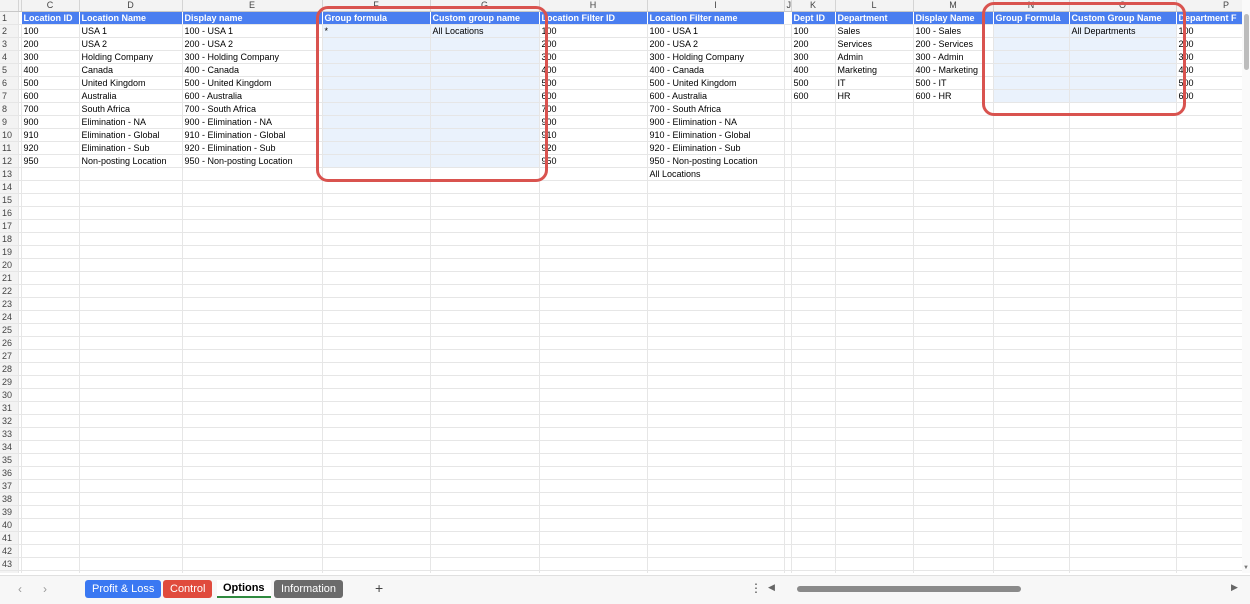 This screenshot has height=604, width=1250. Describe the element at coordinates (788, 70) in the screenshot. I see `cell-j5` at that location.